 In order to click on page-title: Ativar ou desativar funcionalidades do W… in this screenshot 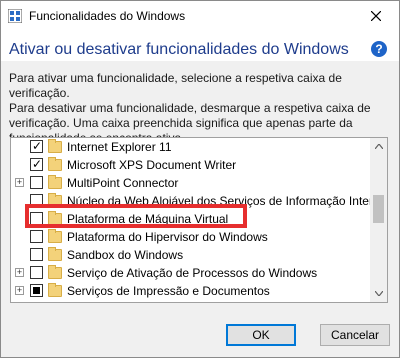, I will do `click(179, 49)`.